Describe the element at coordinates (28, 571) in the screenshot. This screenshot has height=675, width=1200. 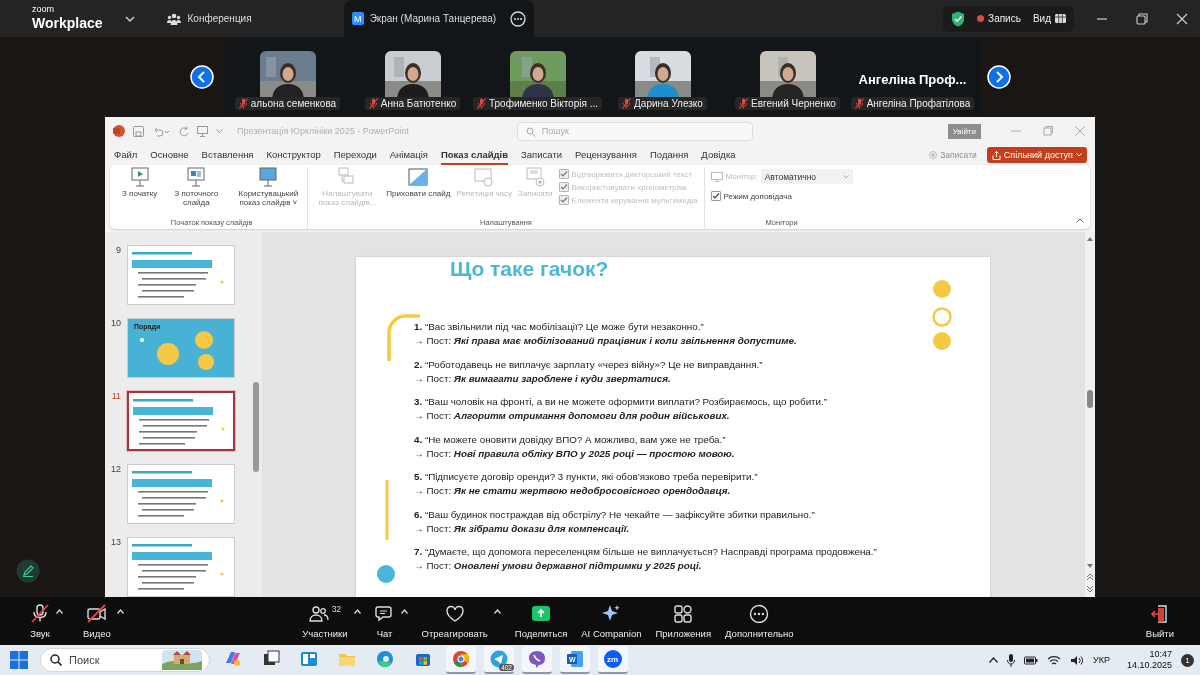
I see `pencil-icon` at that location.